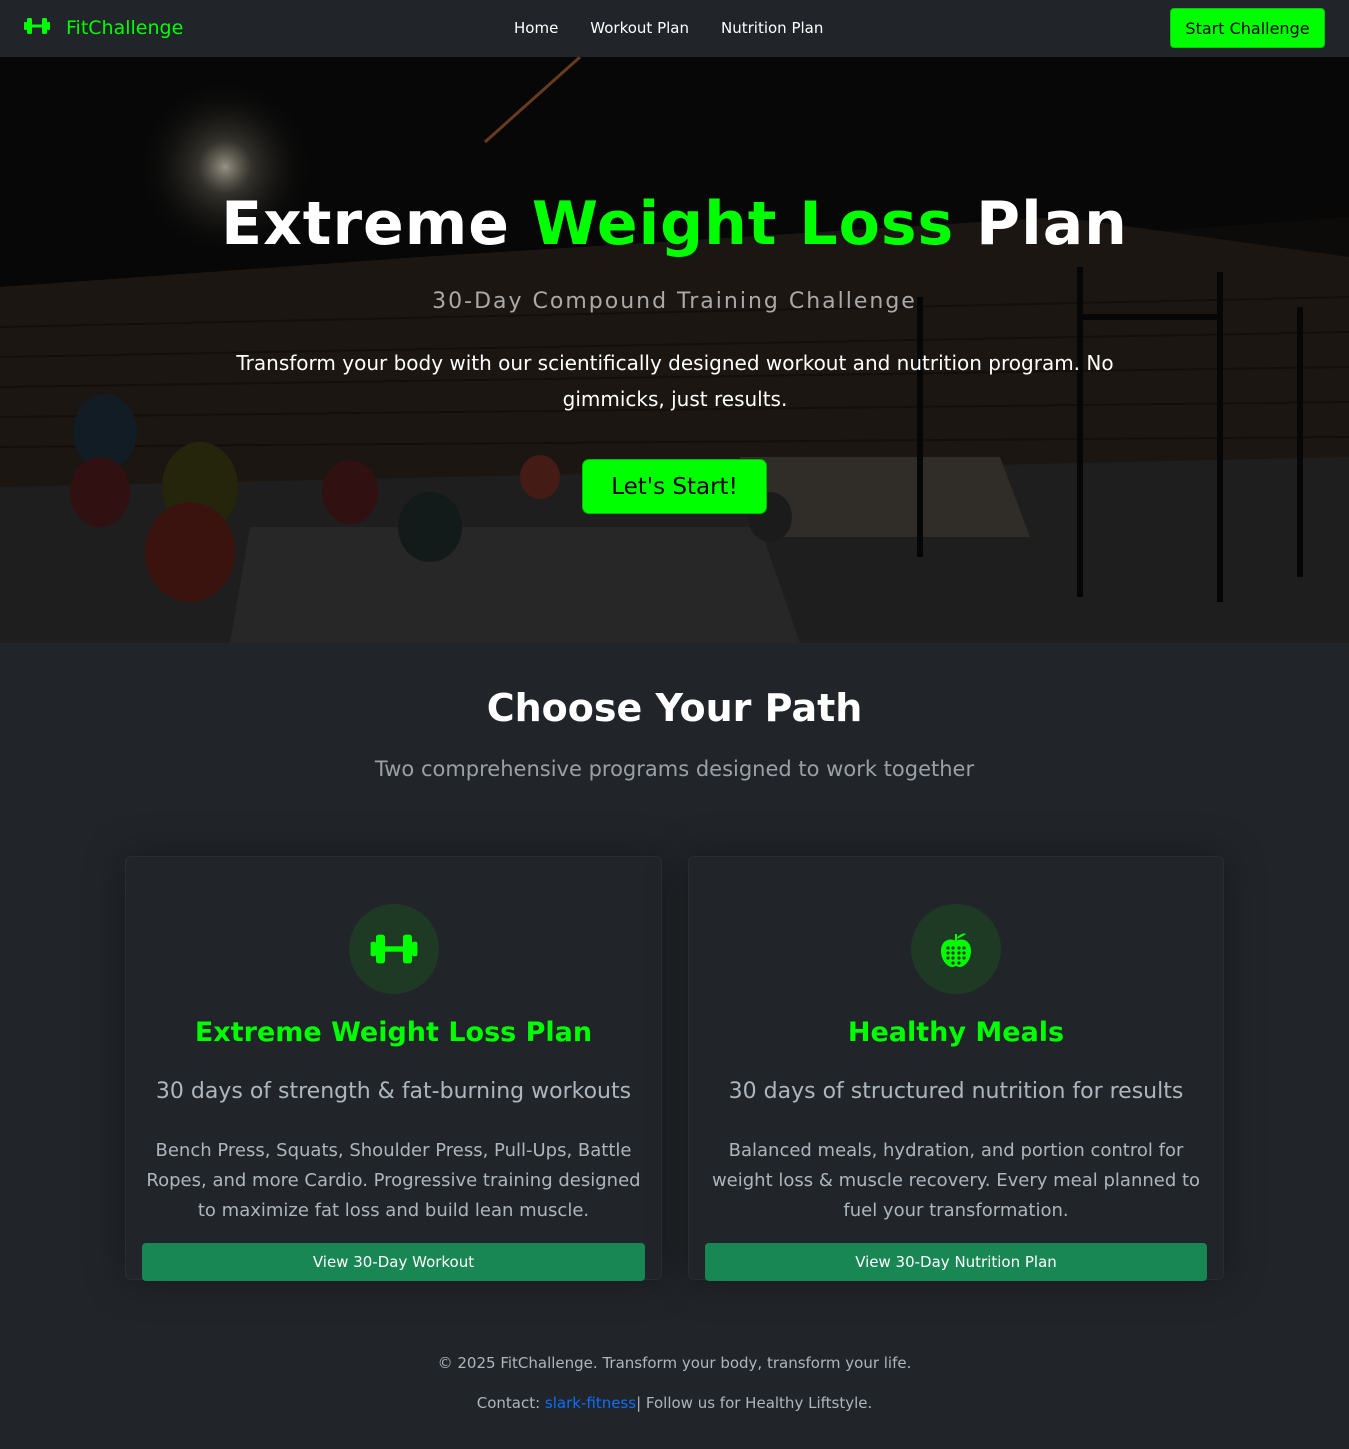  I want to click on nav-link-home: Home, so click(536, 28).